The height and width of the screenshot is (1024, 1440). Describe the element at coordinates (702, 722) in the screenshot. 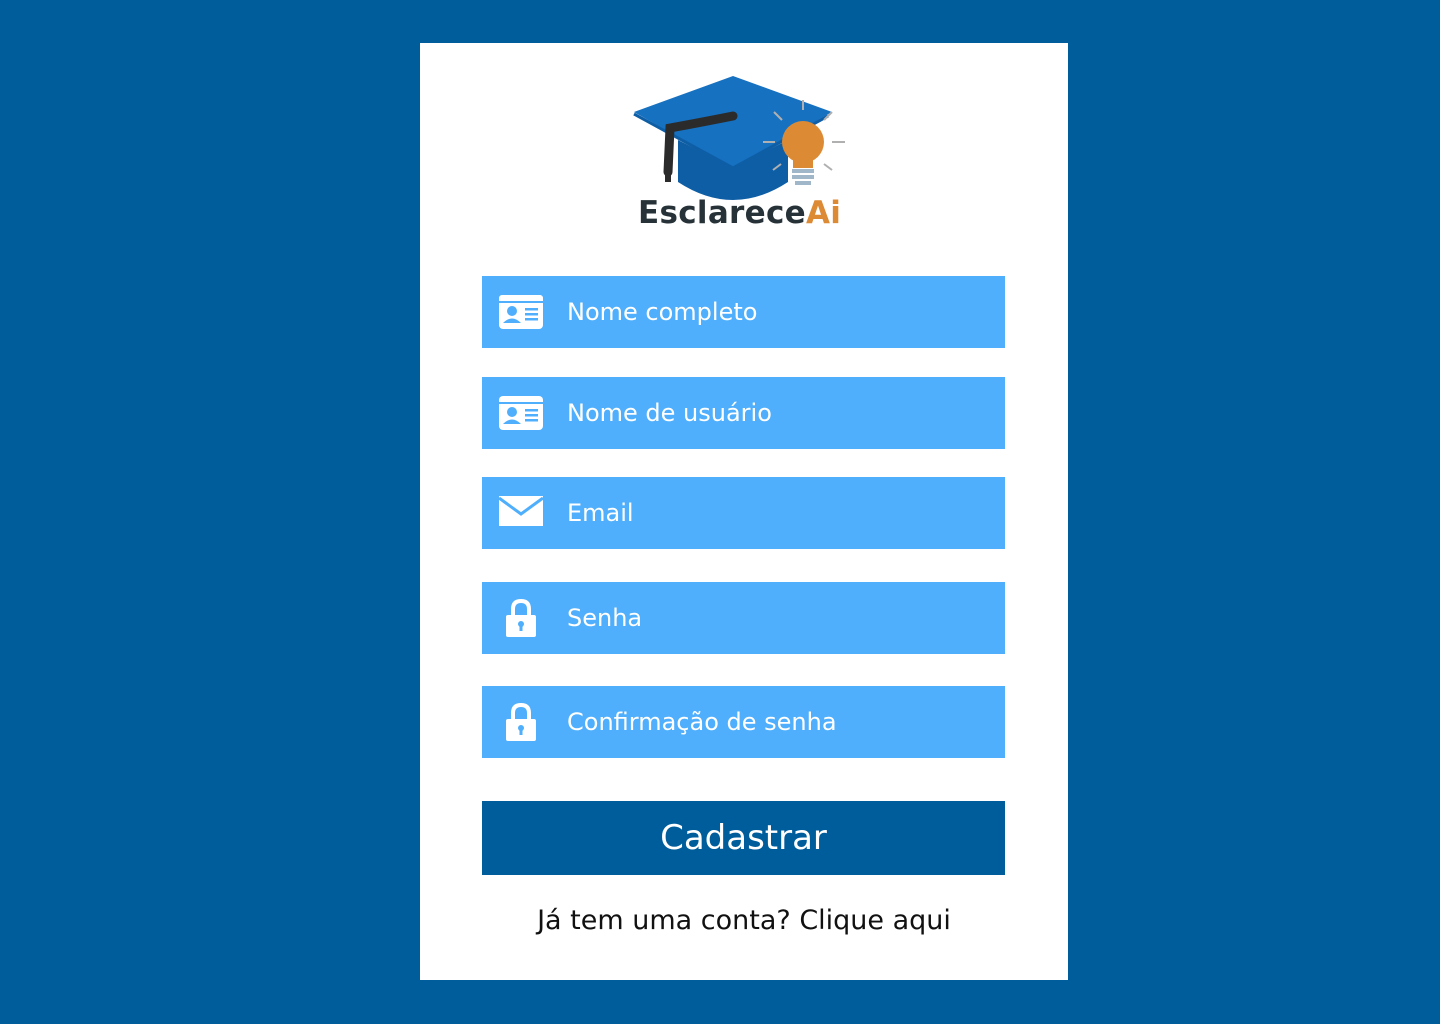

I see `confirm-password-placeholder: Confirmação de senha` at that location.